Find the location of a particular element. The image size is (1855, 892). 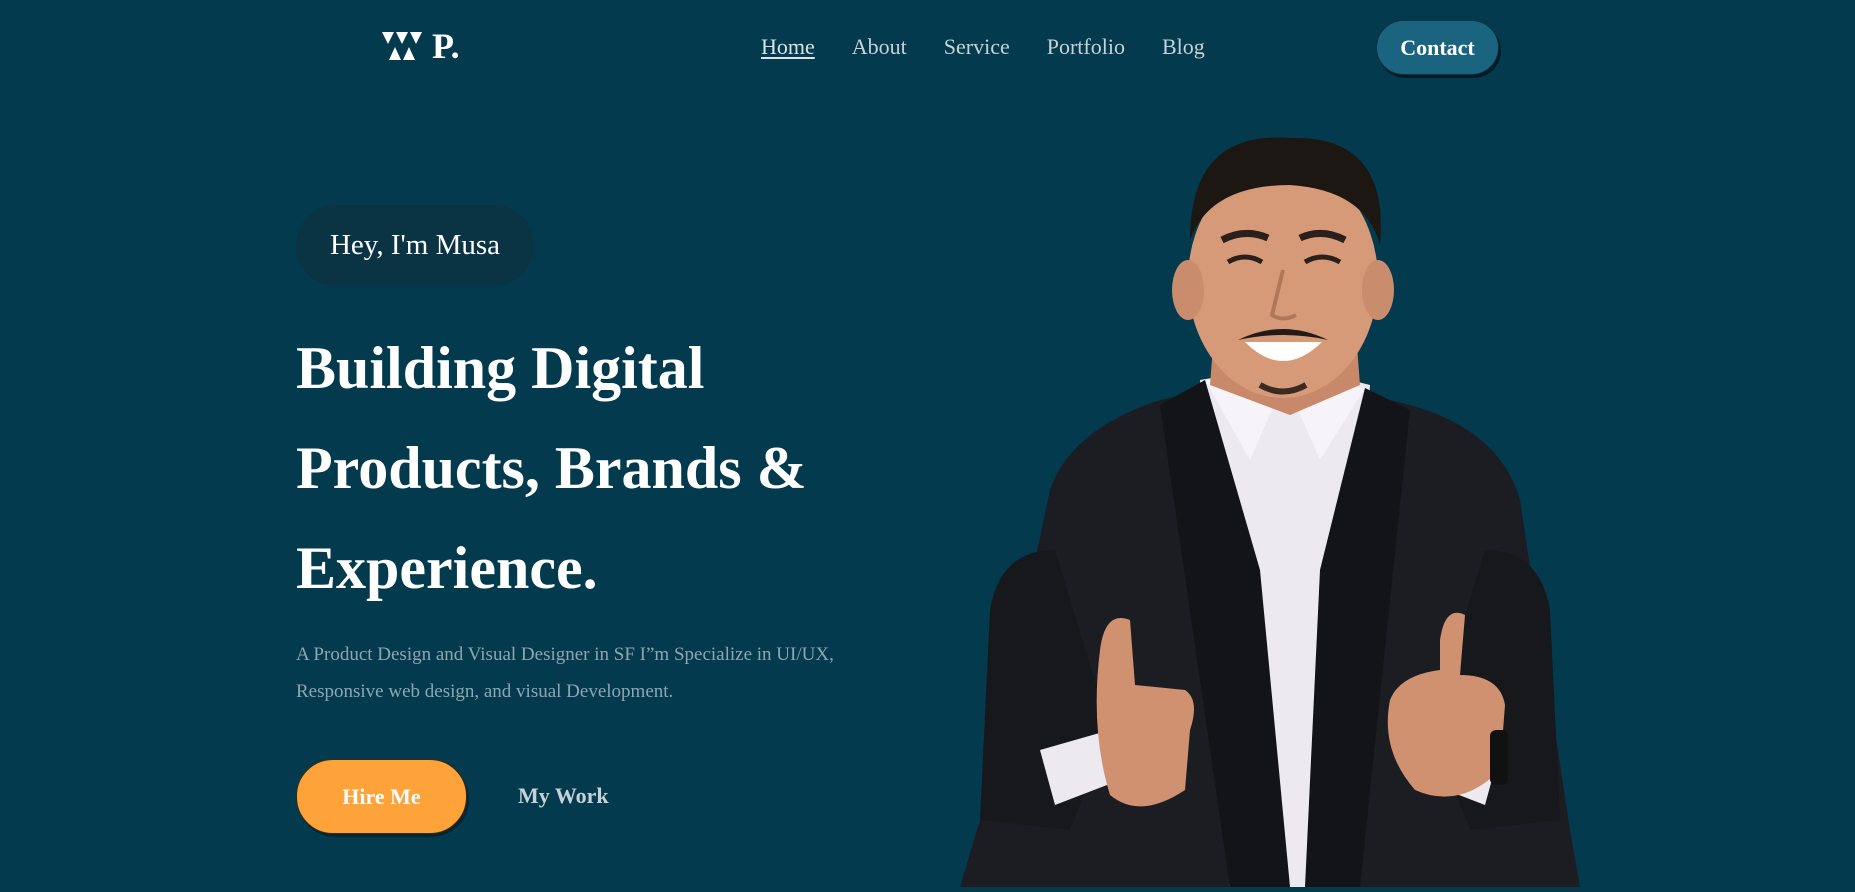

contact-button: Contact is located at coordinates (1437, 47).